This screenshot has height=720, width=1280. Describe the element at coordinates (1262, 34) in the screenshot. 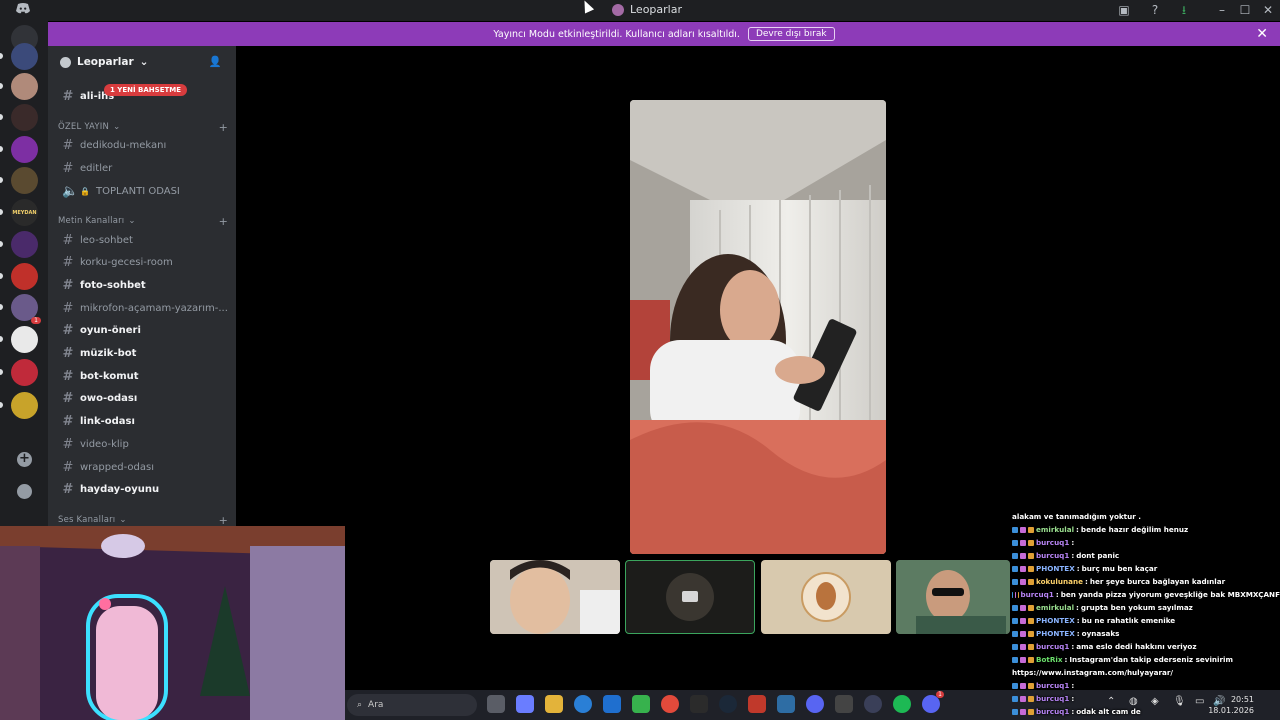

I see `close-banner-icon: ✕` at that location.